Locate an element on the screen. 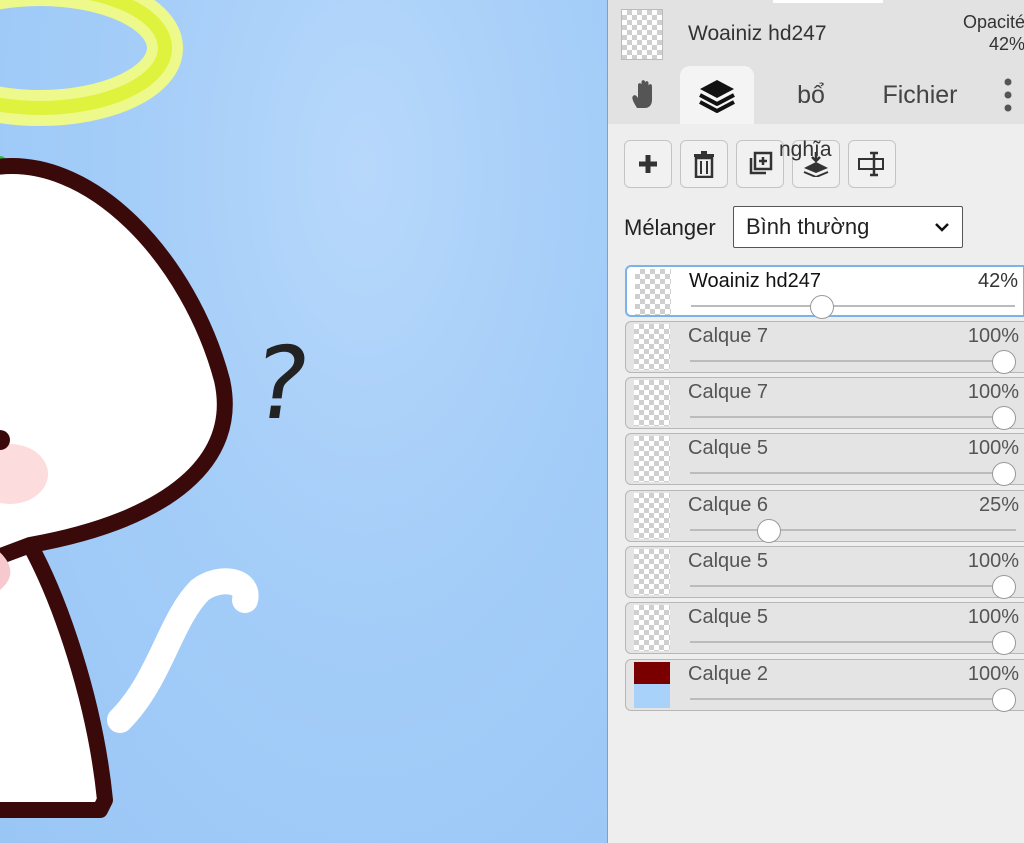 This screenshot has height=843, width=1024. document-header: Woainiz hd247 Opacité 42% is located at coordinates (816, 33).